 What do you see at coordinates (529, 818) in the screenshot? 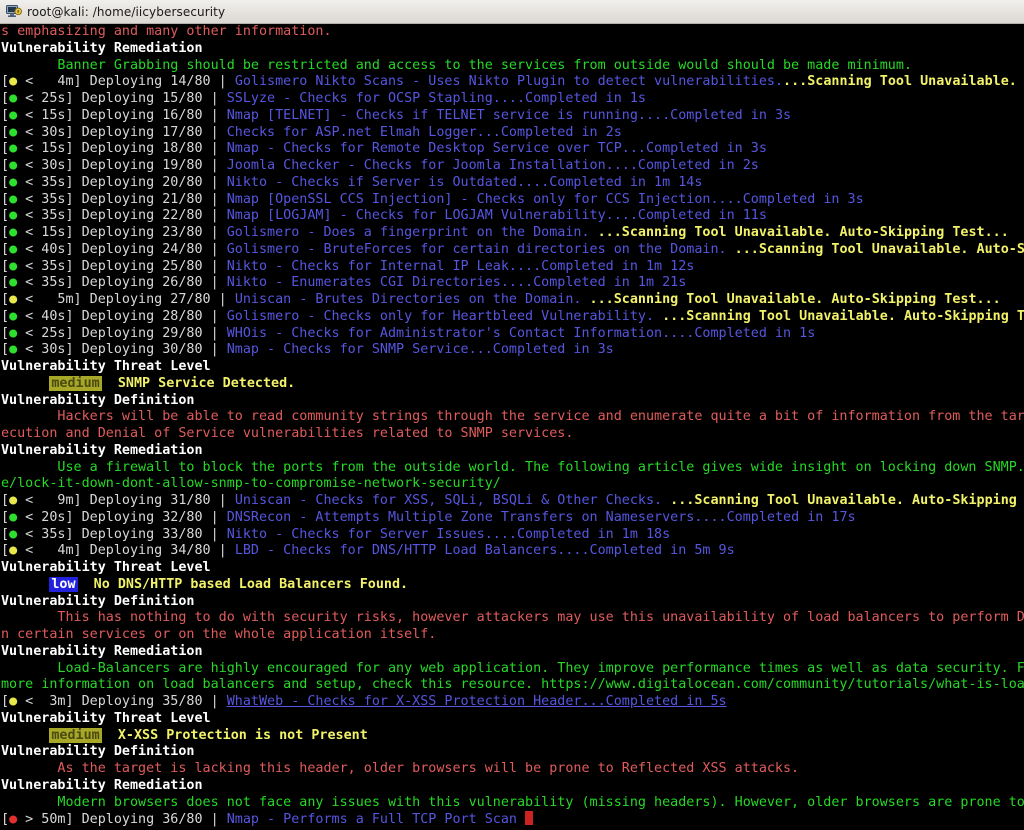
I see `text-cursor` at bounding box center [529, 818].